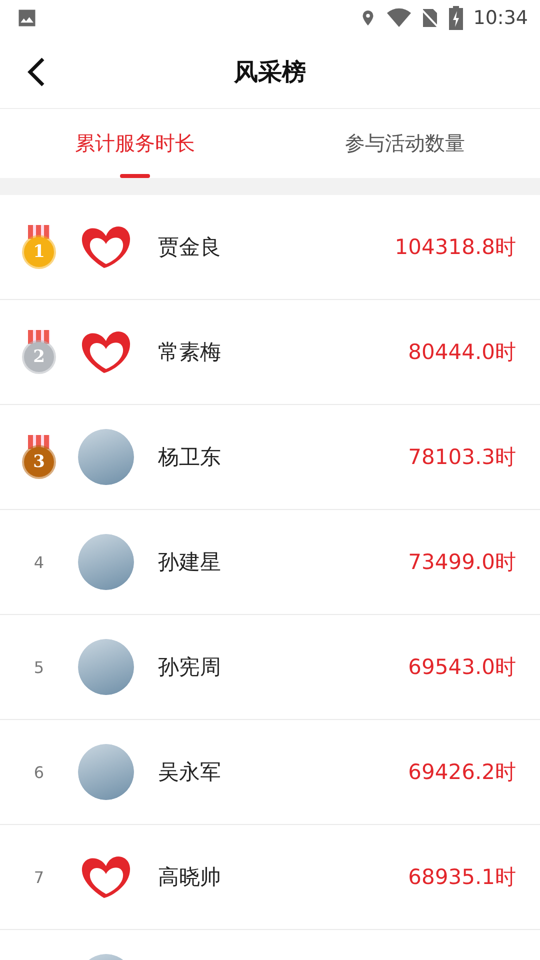 The image size is (540, 960). What do you see at coordinates (190, 352) in the screenshot?
I see `member-name: 常素梅` at bounding box center [190, 352].